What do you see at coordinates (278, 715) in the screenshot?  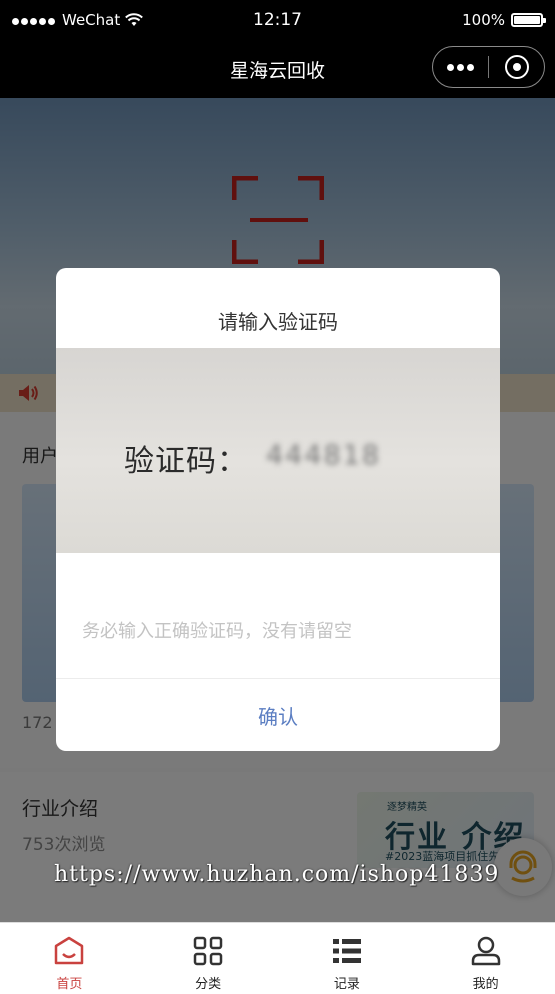 I see `confirm-button: 确认` at bounding box center [278, 715].